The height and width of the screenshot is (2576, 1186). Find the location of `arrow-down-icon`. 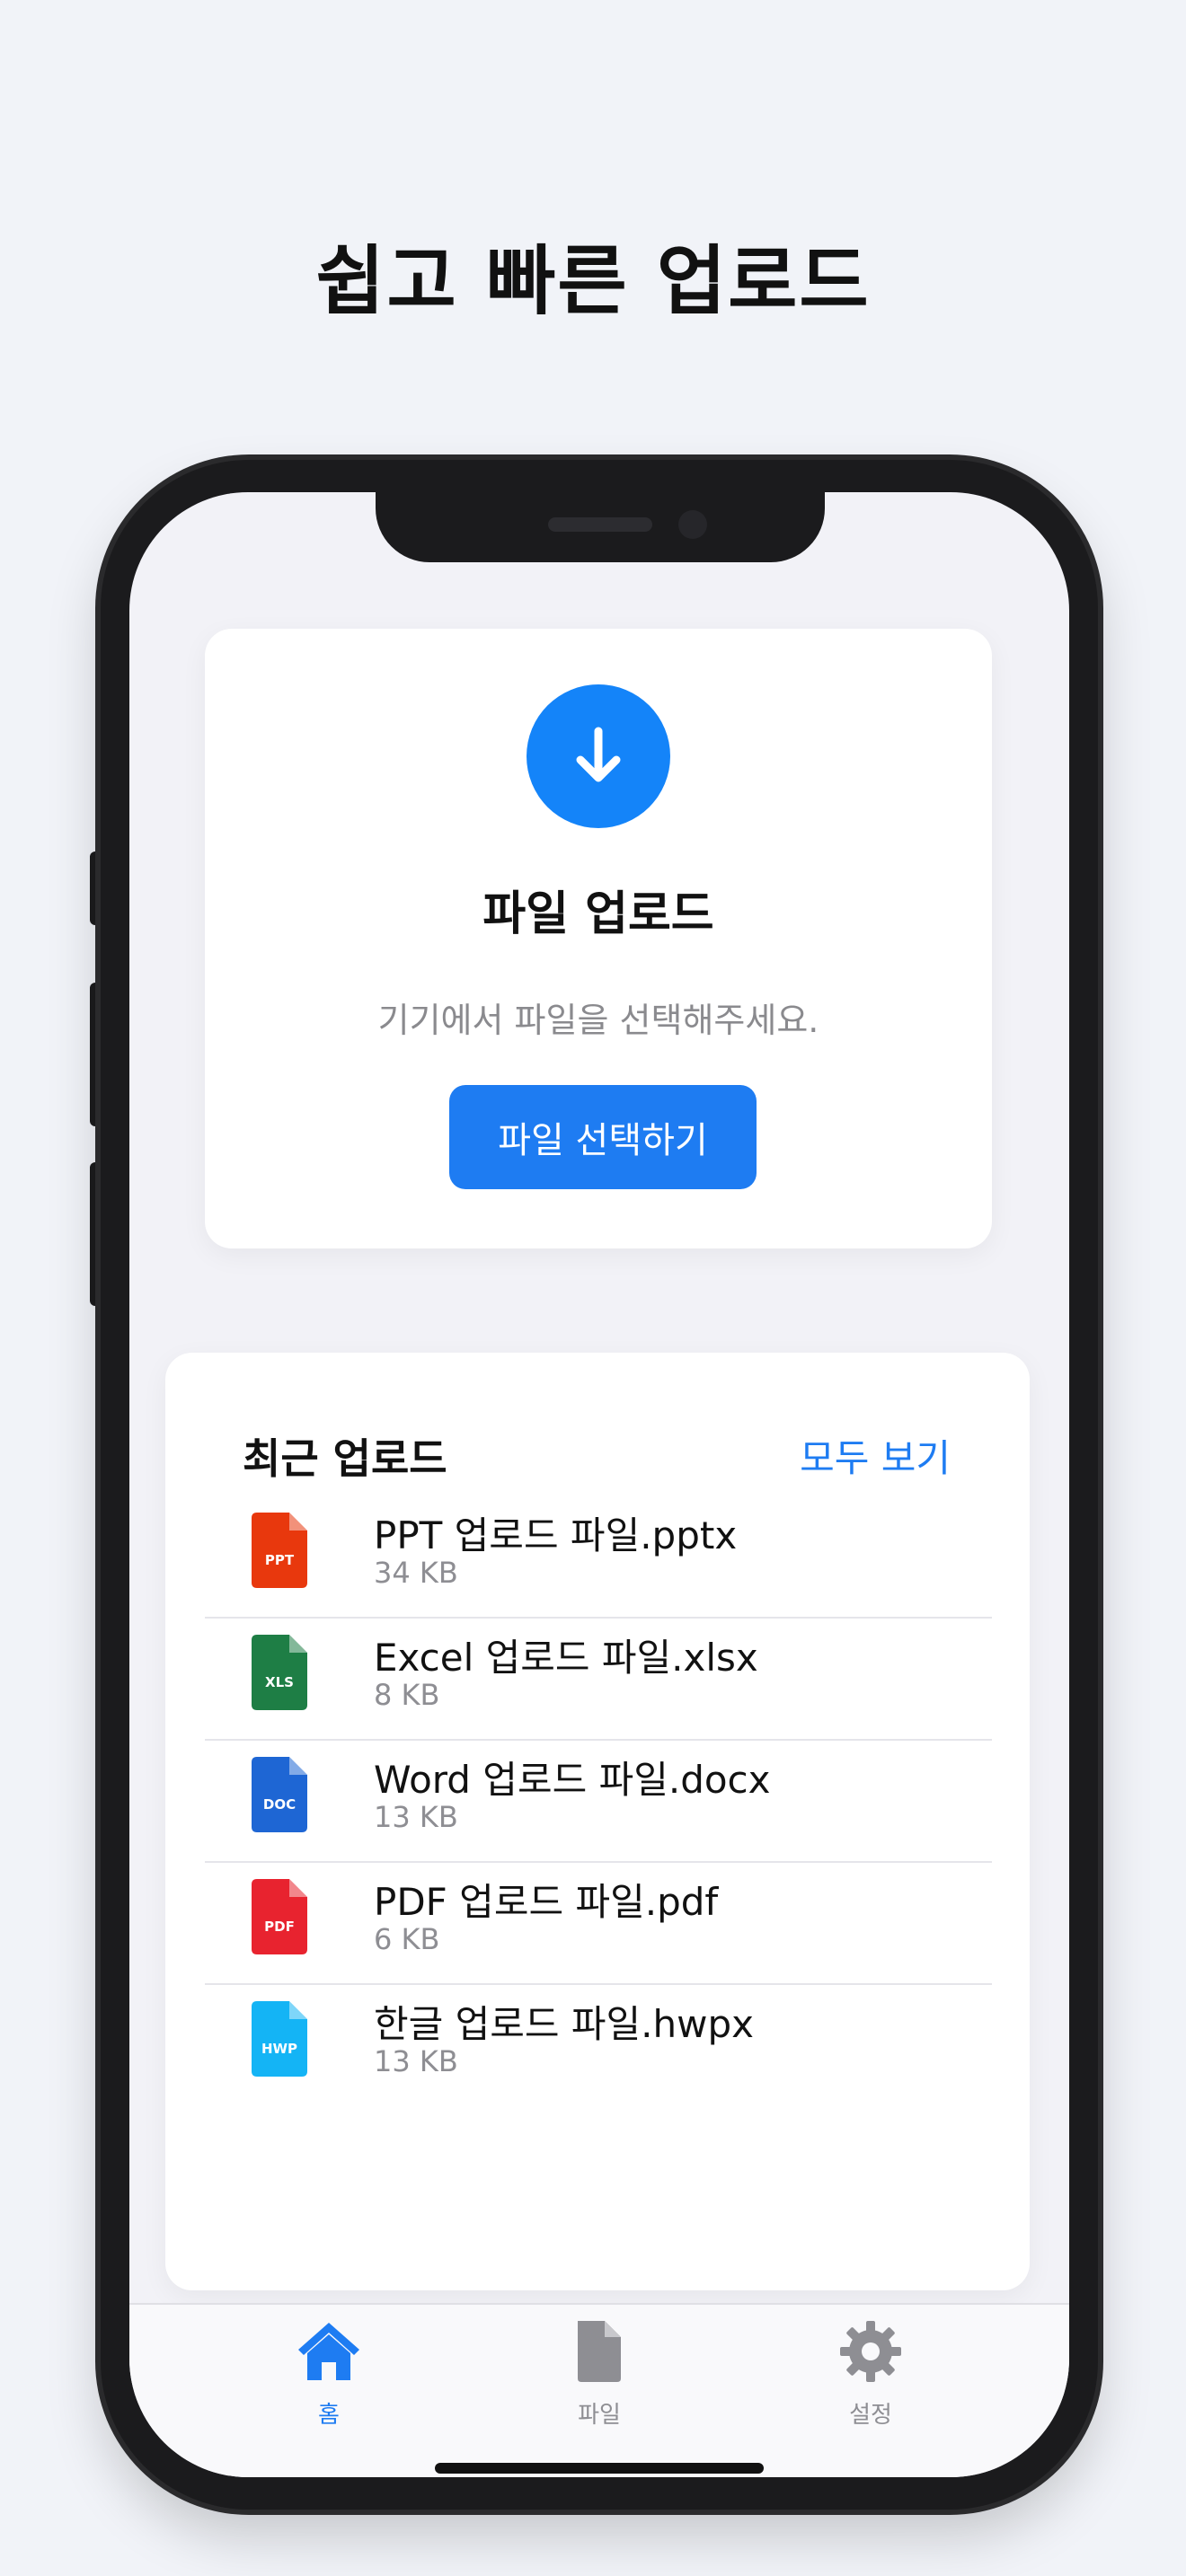

arrow-down-icon is located at coordinates (598, 754).